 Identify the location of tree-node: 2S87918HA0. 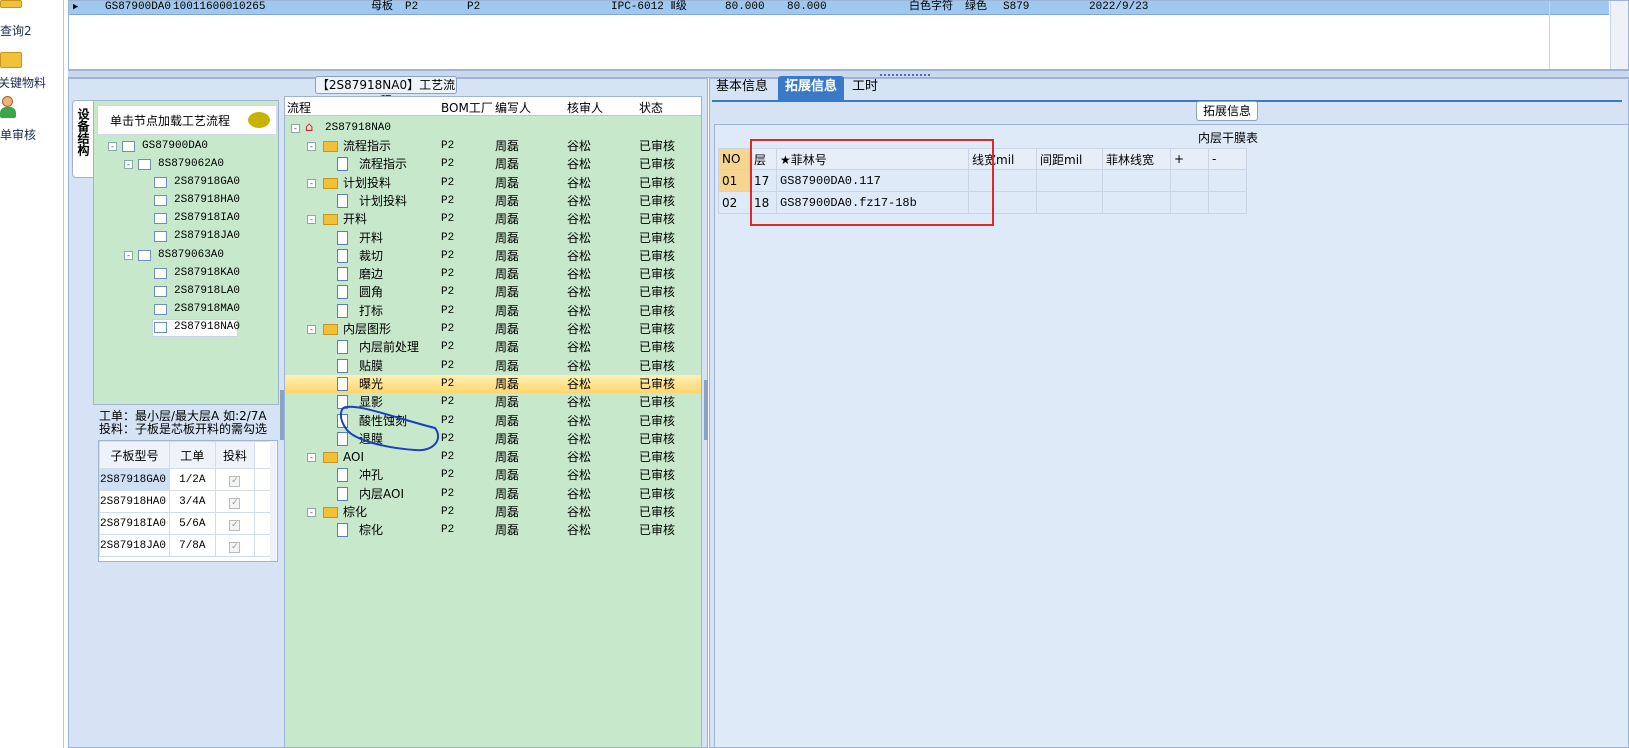
(207, 200).